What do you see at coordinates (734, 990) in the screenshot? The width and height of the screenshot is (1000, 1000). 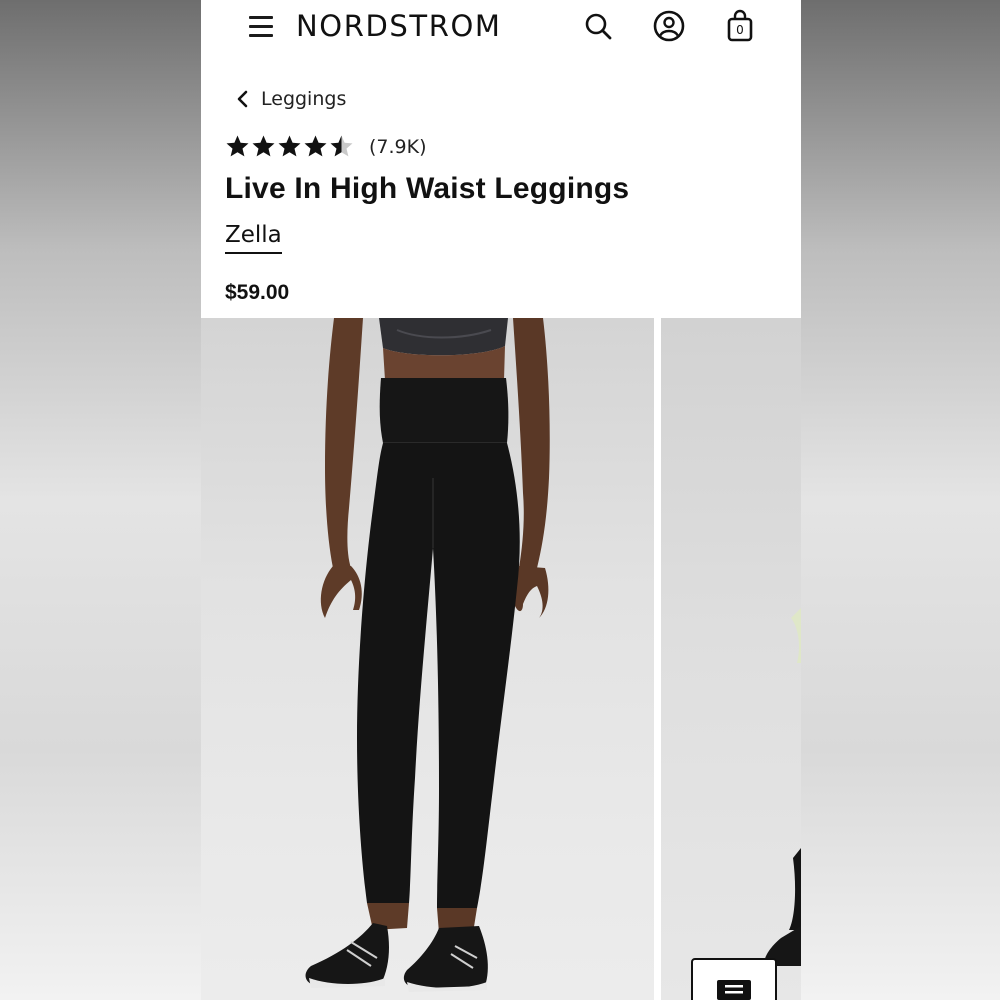 I see `list-icon` at bounding box center [734, 990].